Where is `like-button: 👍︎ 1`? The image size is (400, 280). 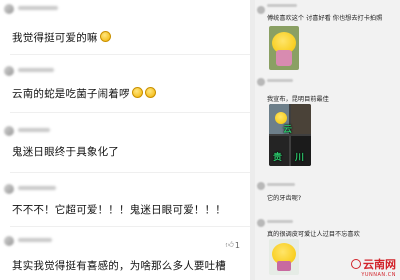
like-button: 👍︎ 1 is located at coordinates (233, 245).